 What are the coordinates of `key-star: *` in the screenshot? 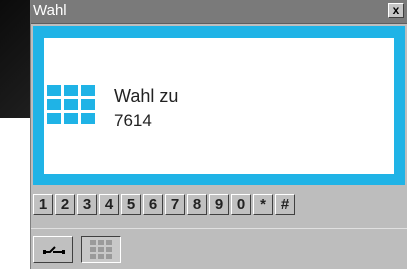 It's located at (263, 204).